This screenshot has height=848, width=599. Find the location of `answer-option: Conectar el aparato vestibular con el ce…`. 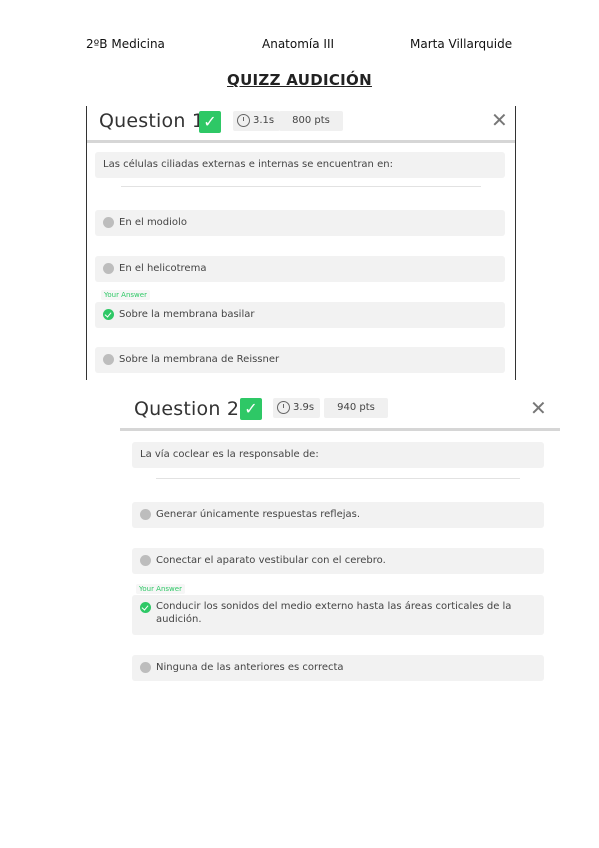

answer-option: Conectar el aparato vestibular con el ce… is located at coordinates (338, 561).